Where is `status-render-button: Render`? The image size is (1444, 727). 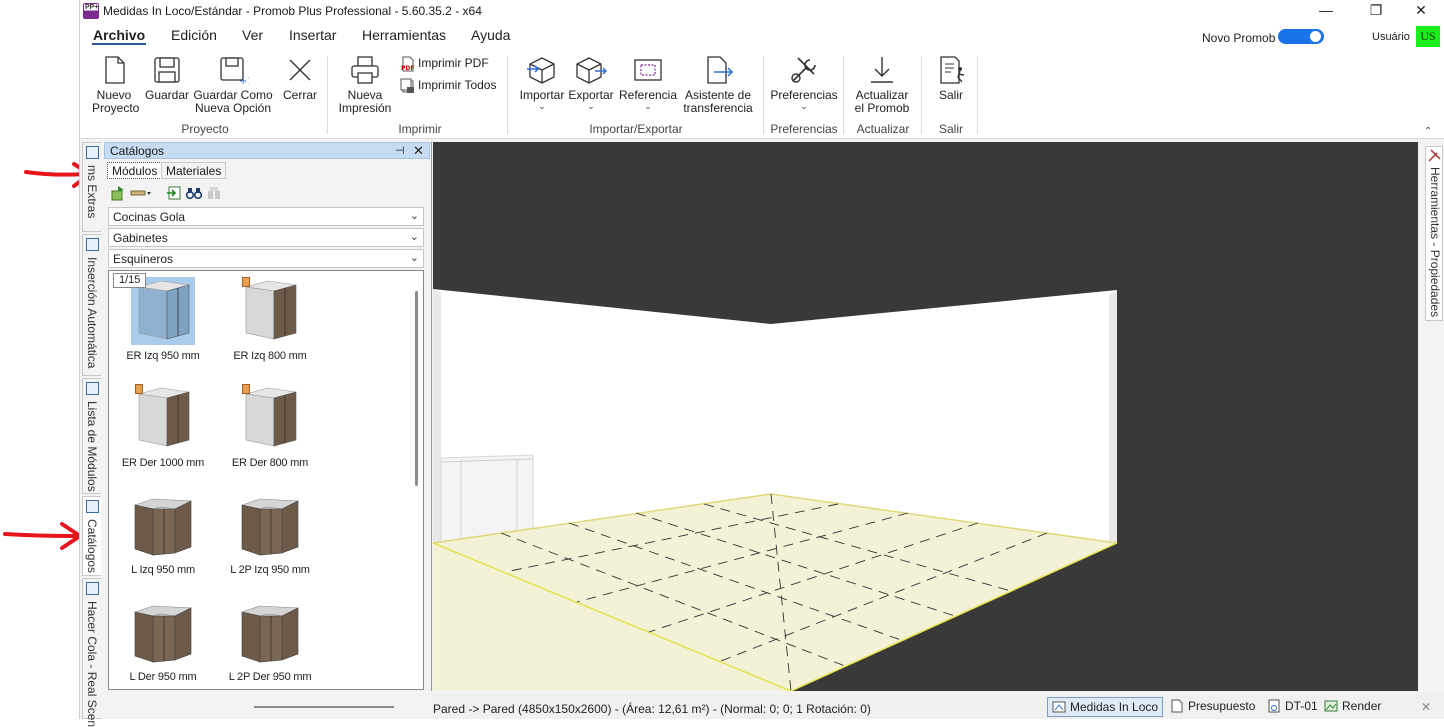
status-render-button: Render is located at coordinates (1352, 707).